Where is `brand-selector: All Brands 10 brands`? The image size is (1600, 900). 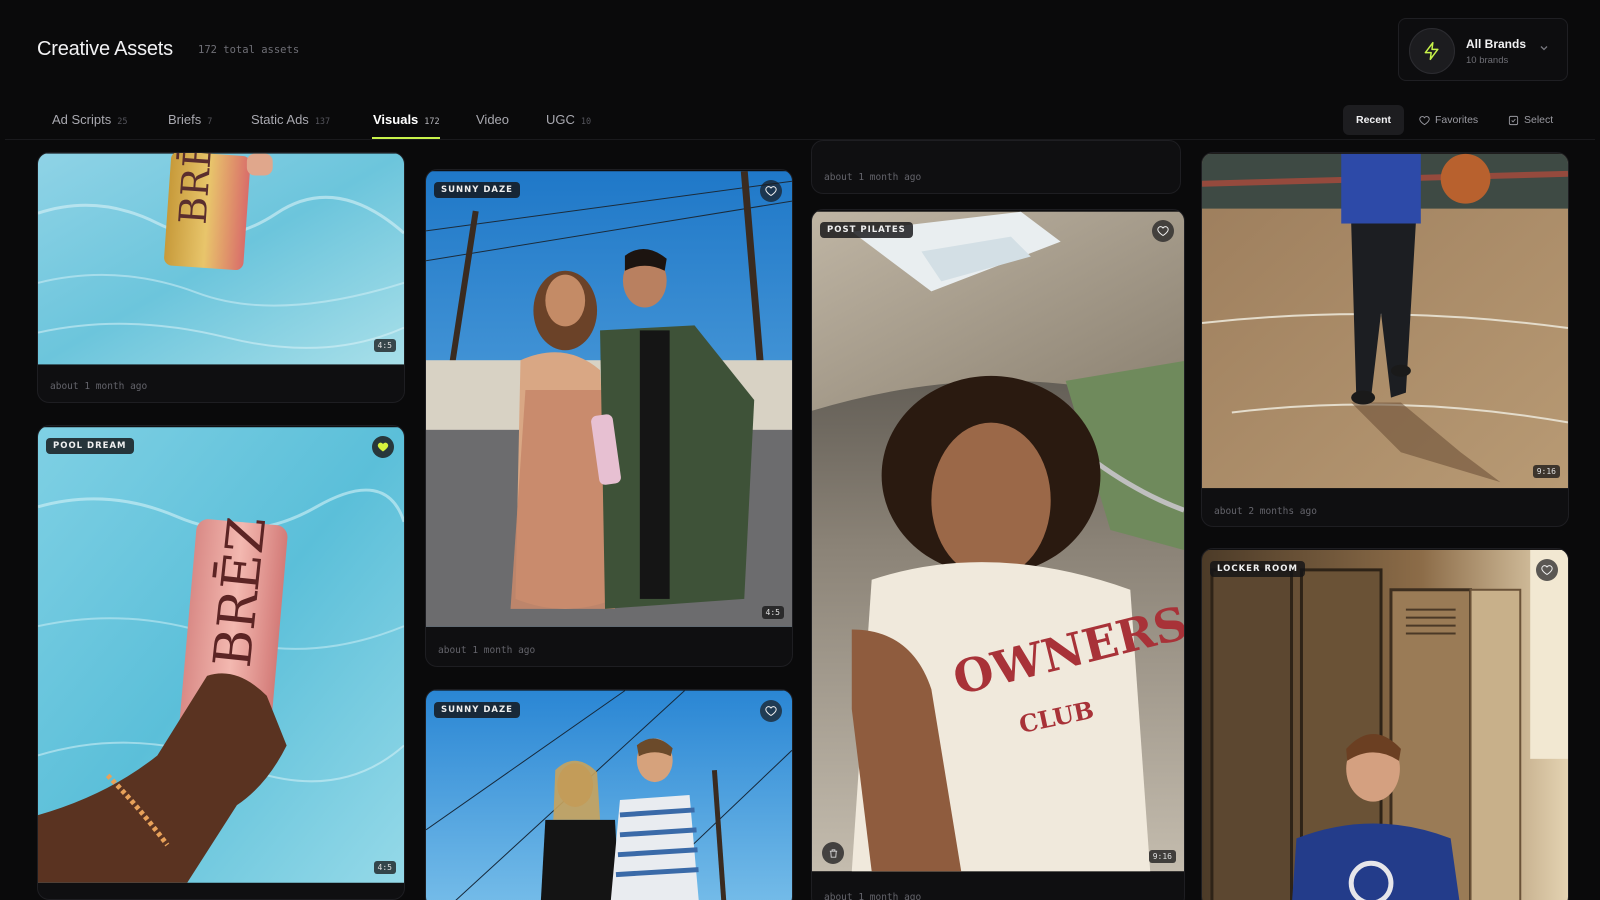
brand-selector: All Brands 10 brands is located at coordinates (1483, 49).